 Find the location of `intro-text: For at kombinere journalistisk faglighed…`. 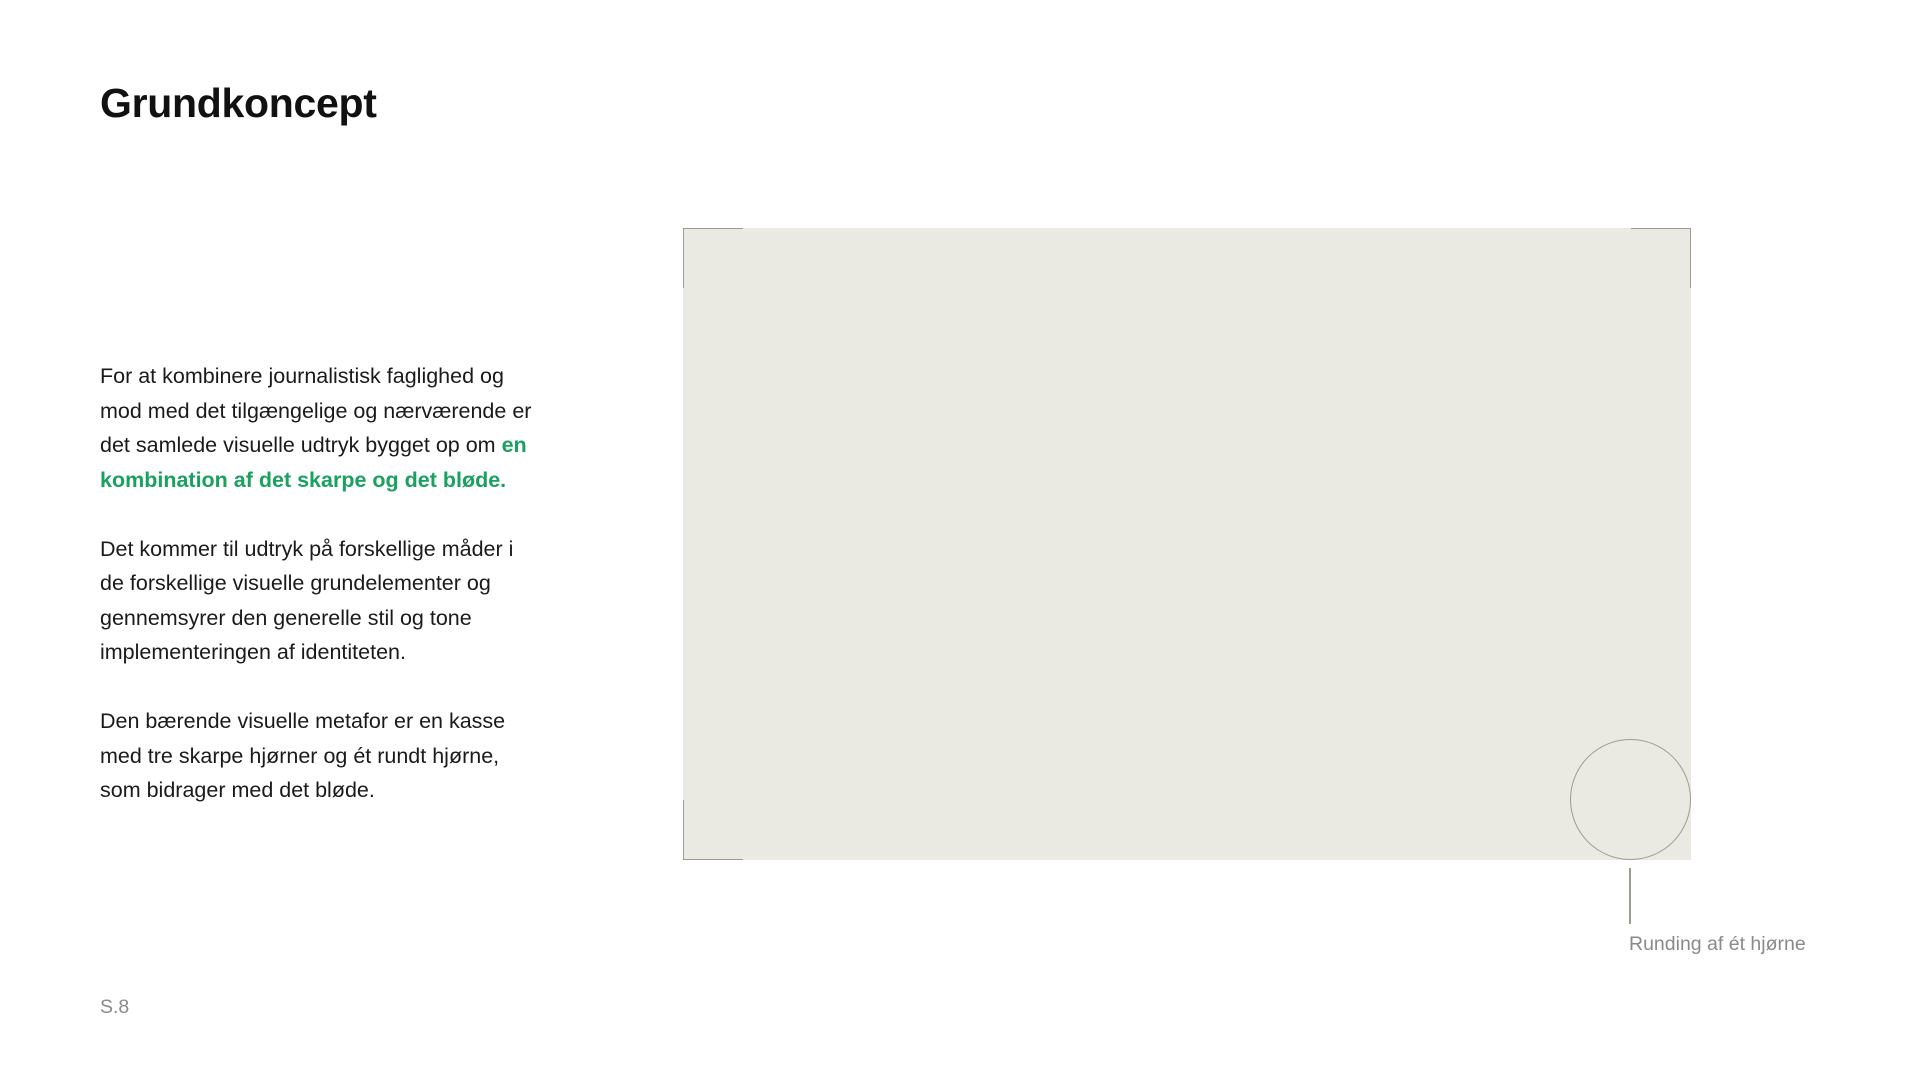

intro-text: For at kombinere journalistisk faglighed… is located at coordinates (316, 410).